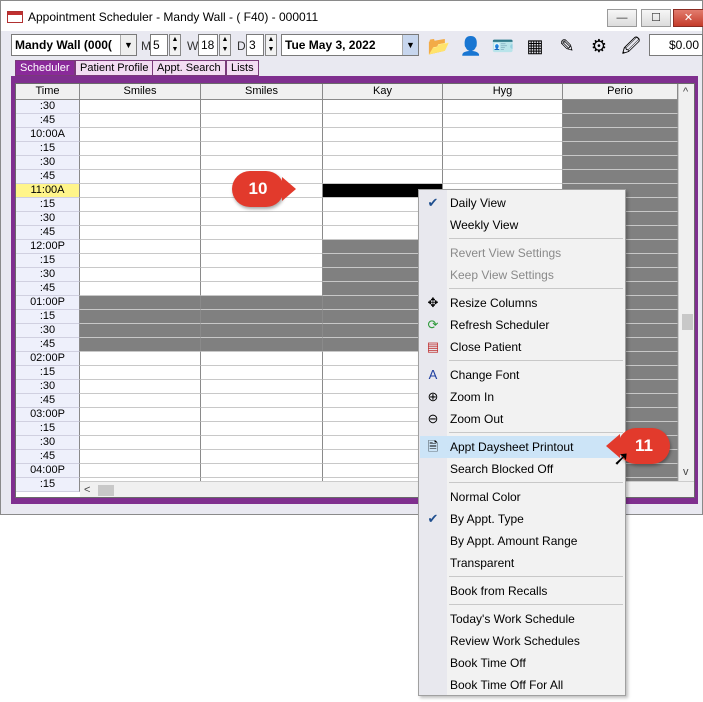 The height and width of the screenshot is (702, 703). What do you see at coordinates (536, 619) in the screenshot?
I see `menu-item-today-s-work-schedule: Today's Work Schedule` at bounding box center [536, 619].